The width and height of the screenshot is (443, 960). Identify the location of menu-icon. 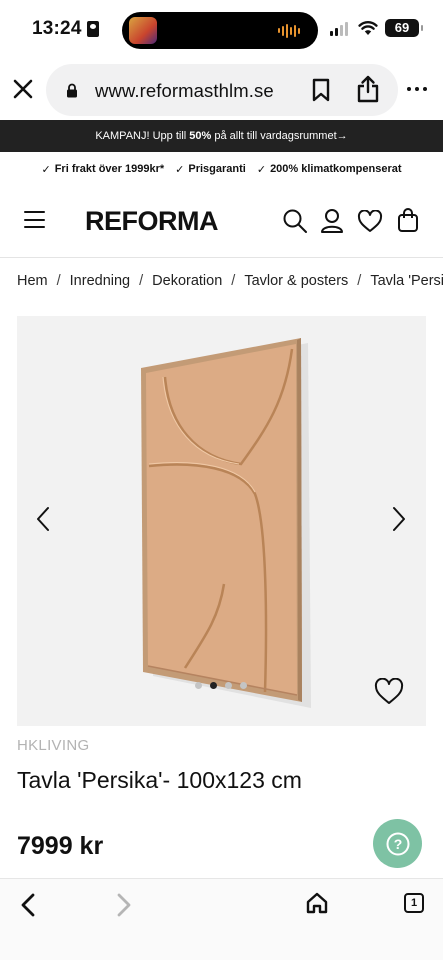
(34, 219).